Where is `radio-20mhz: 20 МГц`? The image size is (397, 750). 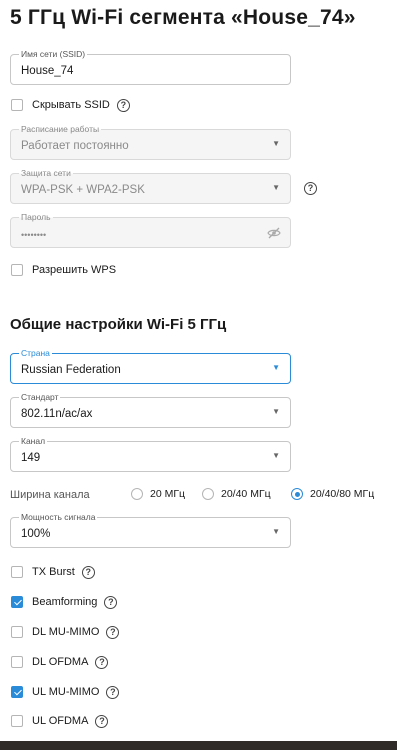
radio-20mhz: 20 МГц is located at coordinates (158, 494).